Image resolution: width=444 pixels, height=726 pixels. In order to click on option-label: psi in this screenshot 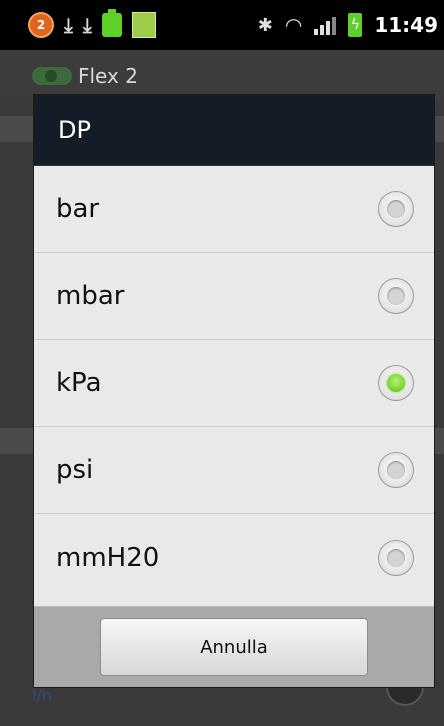, I will do `click(75, 470)`.